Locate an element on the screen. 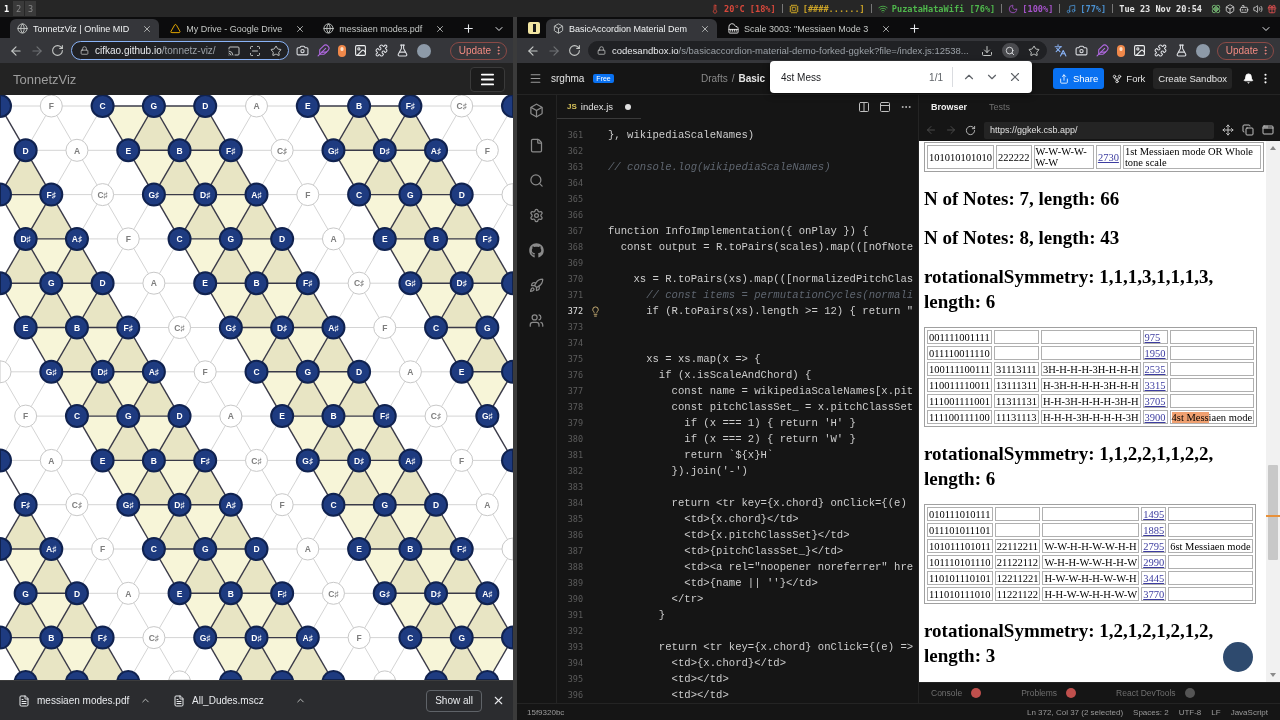  status-item: Ln 372, Col 37 (2 selected) is located at coordinates (1075, 712).